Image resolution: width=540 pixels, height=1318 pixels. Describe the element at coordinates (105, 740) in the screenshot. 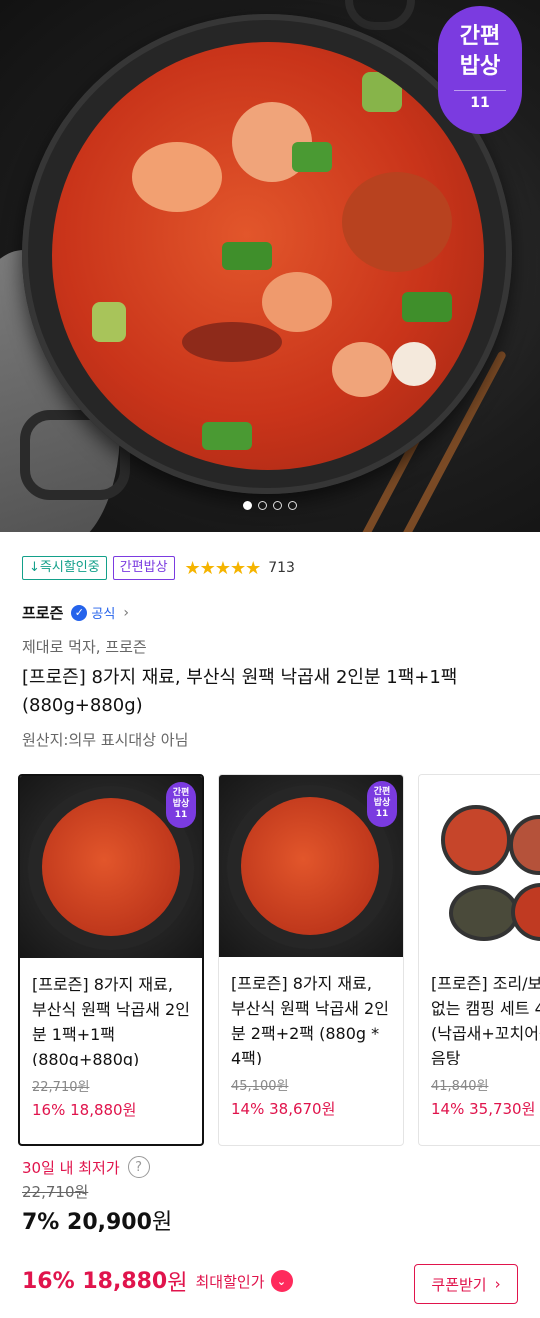

I see `origin-info: 원산지:의무 표시대상 아님` at that location.